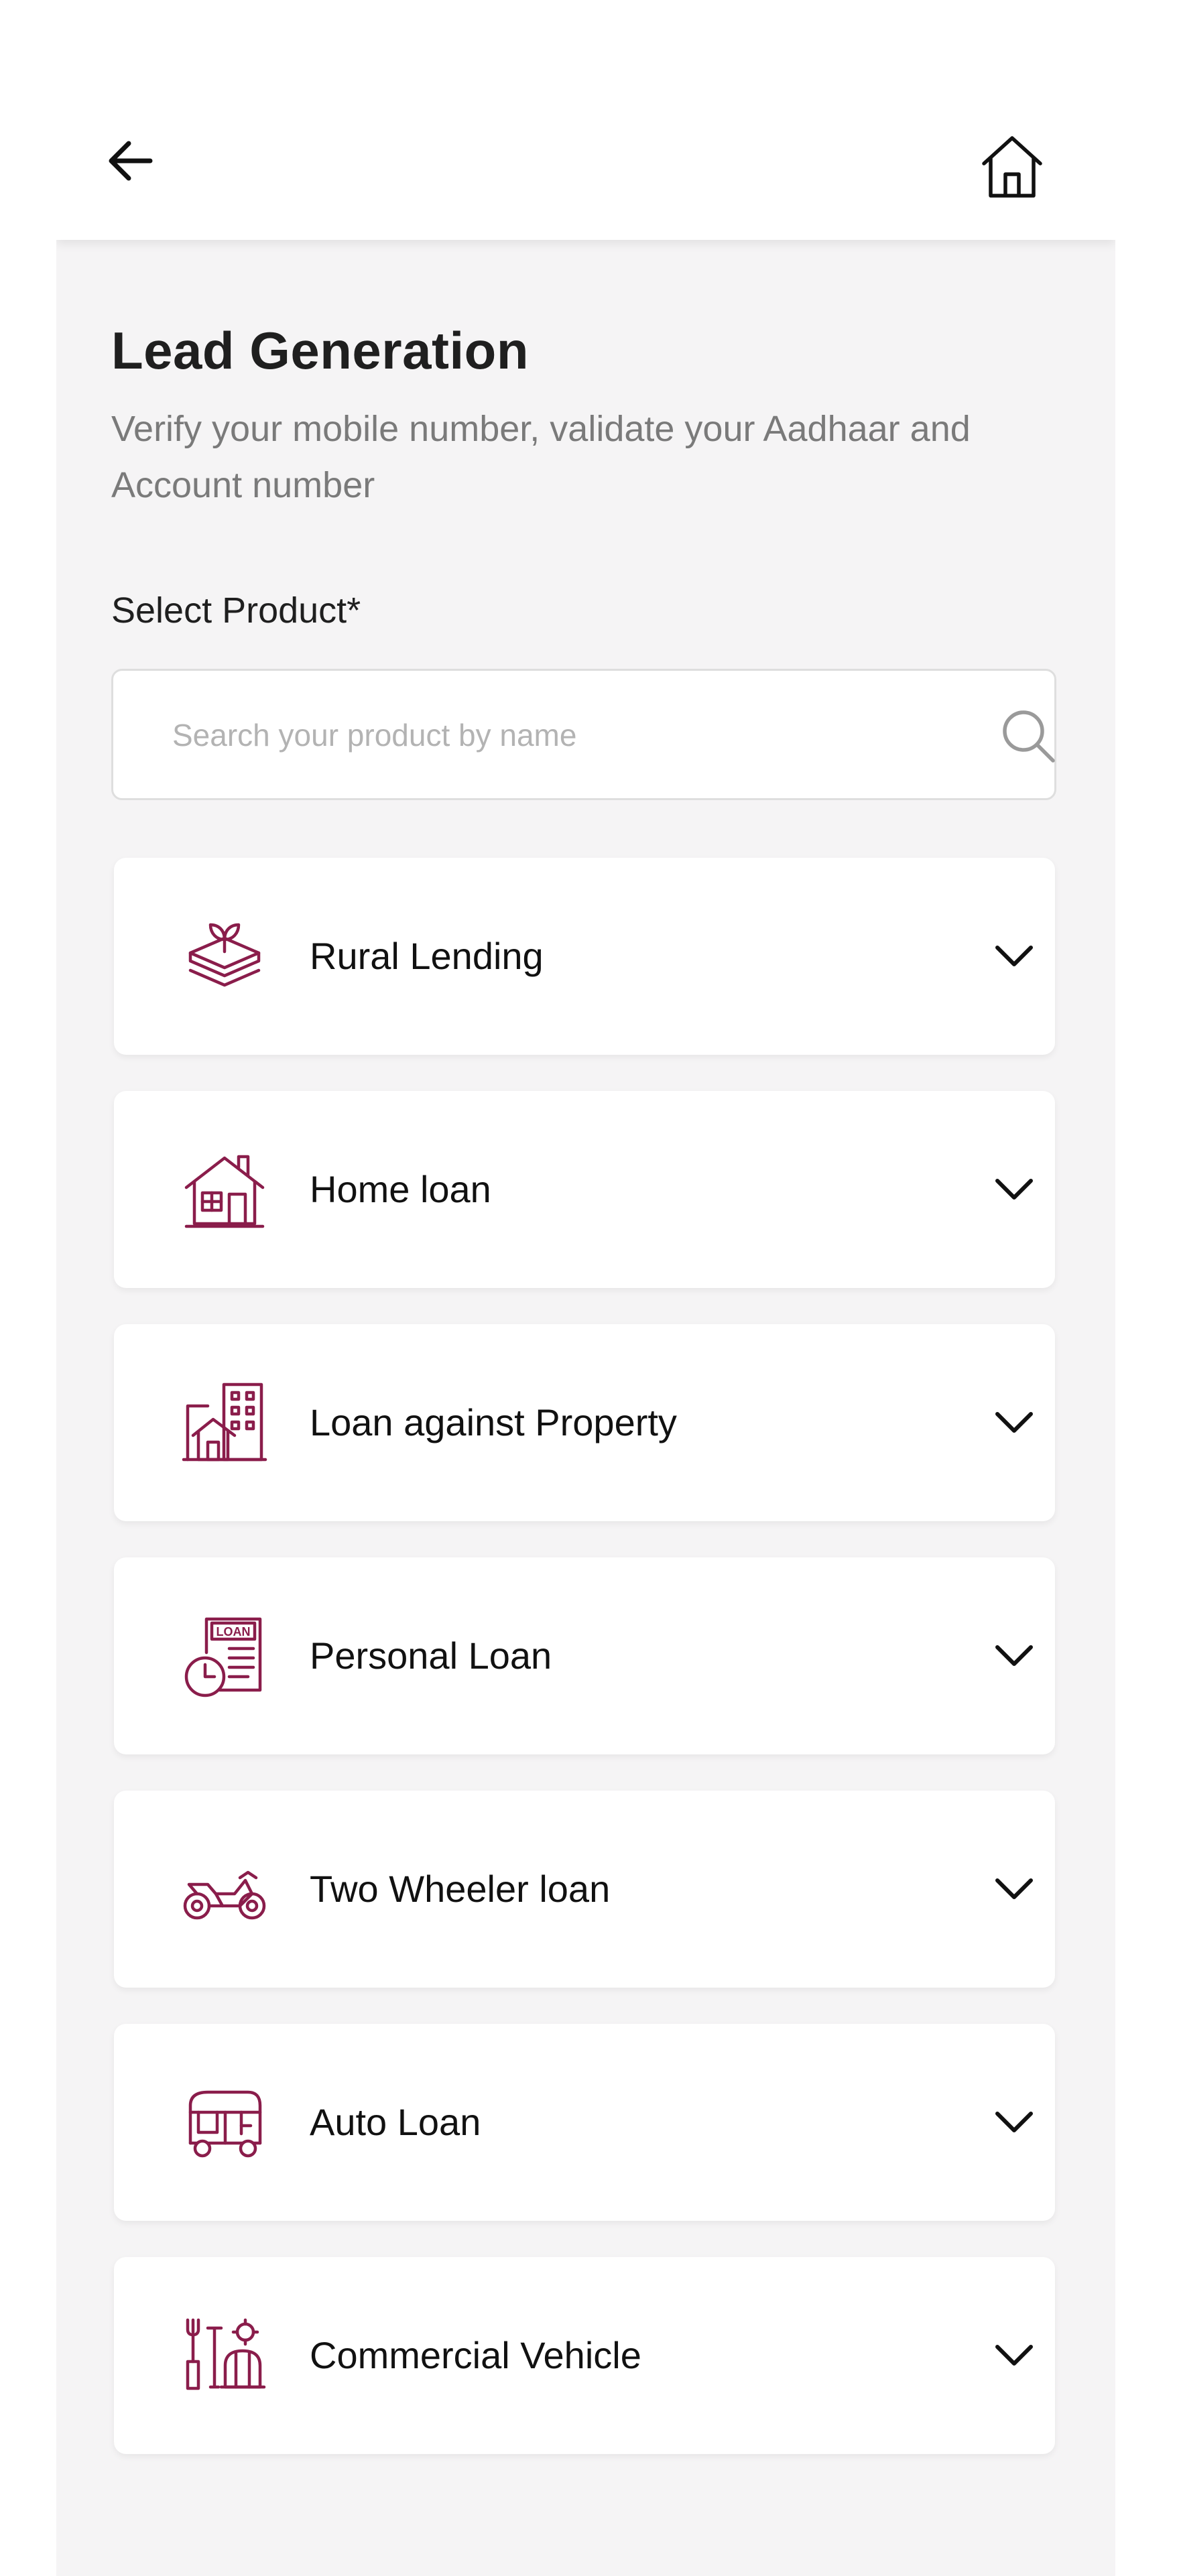  What do you see at coordinates (1028, 736) in the screenshot?
I see `search-icon` at bounding box center [1028, 736].